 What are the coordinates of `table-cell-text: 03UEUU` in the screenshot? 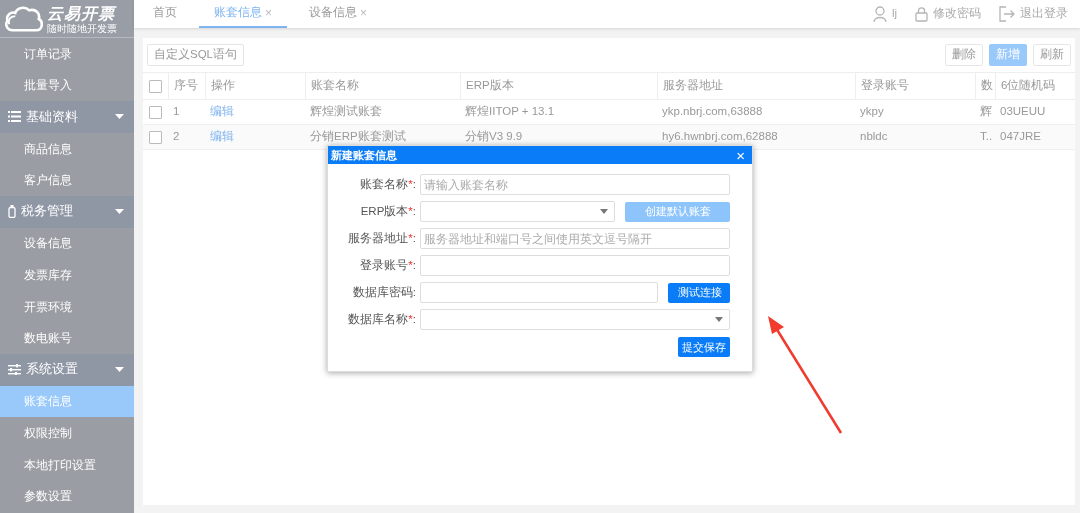 It's located at (1023, 112).